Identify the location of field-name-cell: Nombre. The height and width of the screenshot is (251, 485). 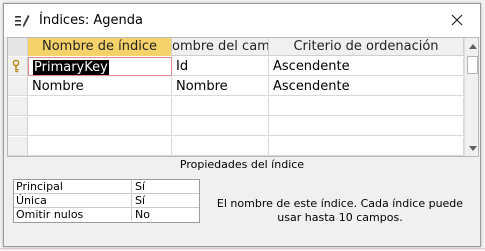
(220, 86).